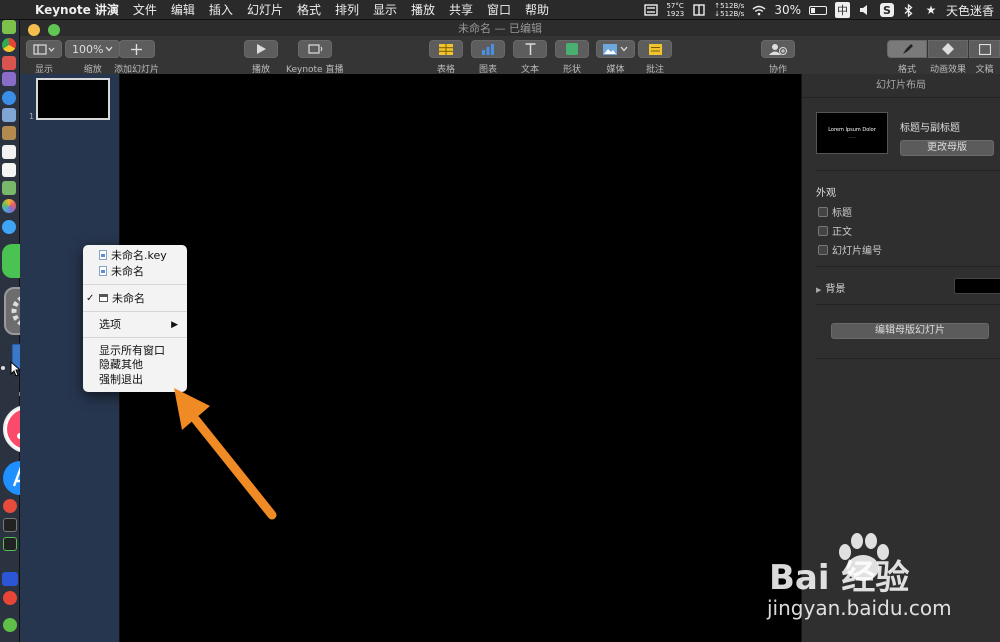  Describe the element at coordinates (103, 255) in the screenshot. I see `keynote-document-icon` at that location.